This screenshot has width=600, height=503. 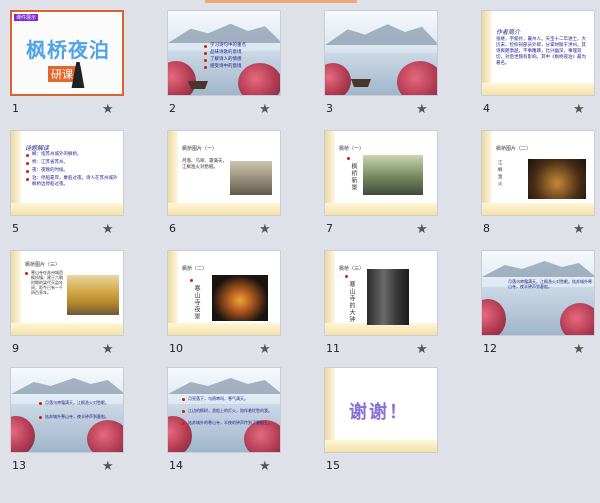 What do you see at coordinates (230, 422) in the screenshot?
I see `slide-14-bullet: 姑苏城外的寒山寺，半夜的钟声传到了客船上。` at bounding box center [230, 422].